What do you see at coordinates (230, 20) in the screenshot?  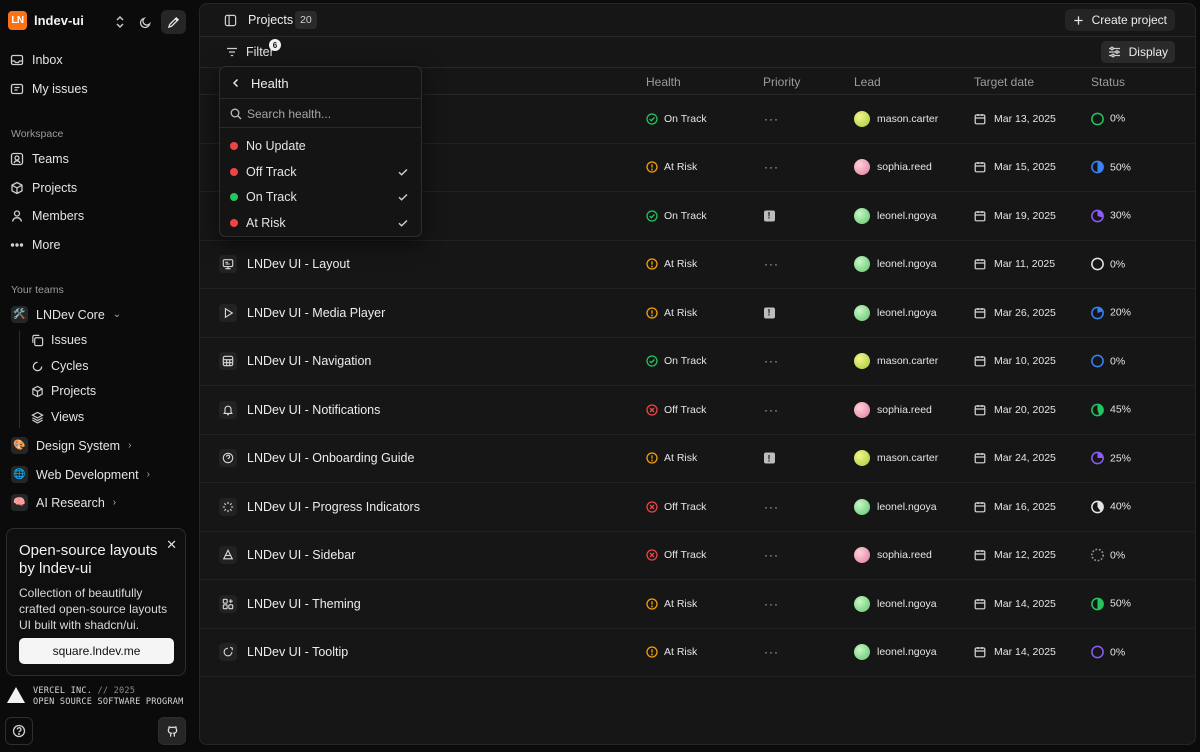 I see `sidebar-toggle-icon` at bounding box center [230, 20].